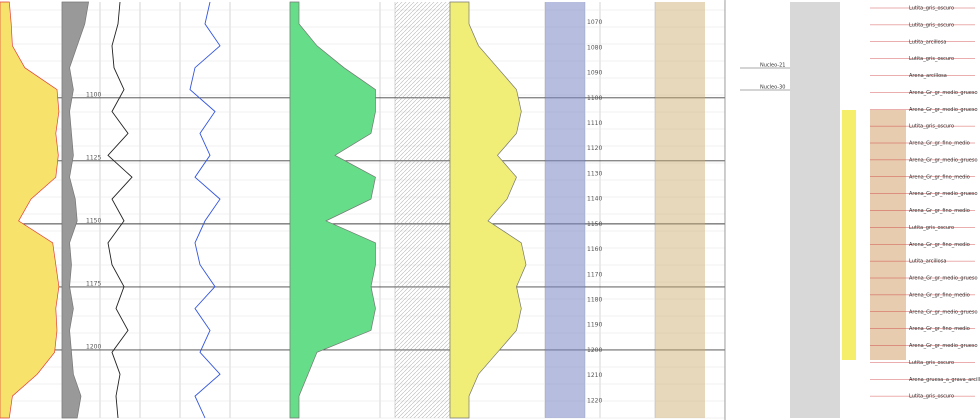  Describe the element at coordinates (93, 157) in the screenshot. I see `depth-tick-label: 1125` at that location.